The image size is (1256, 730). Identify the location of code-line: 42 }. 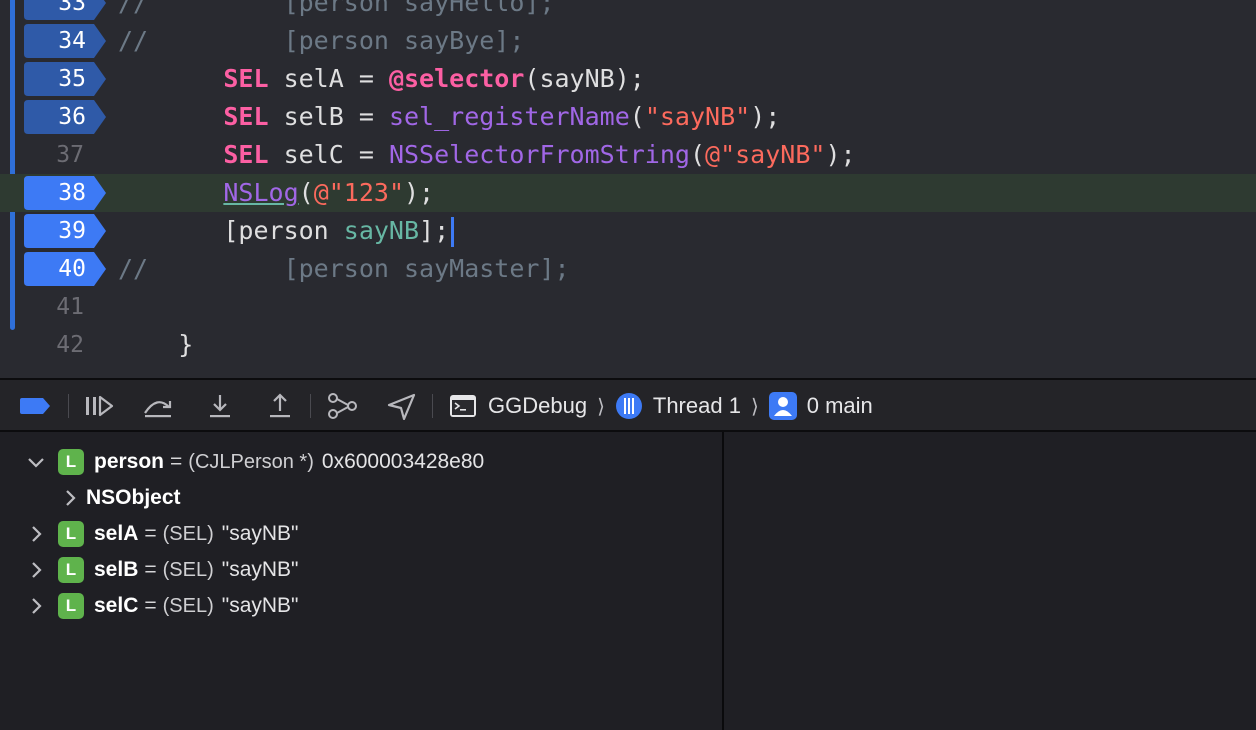
(628, 345).